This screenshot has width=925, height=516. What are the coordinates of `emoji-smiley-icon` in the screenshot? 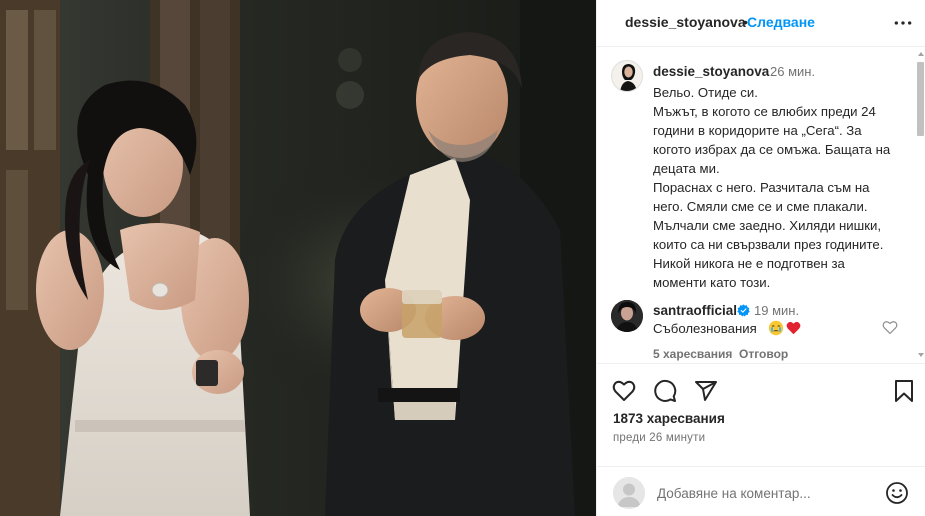 It's located at (897, 493).